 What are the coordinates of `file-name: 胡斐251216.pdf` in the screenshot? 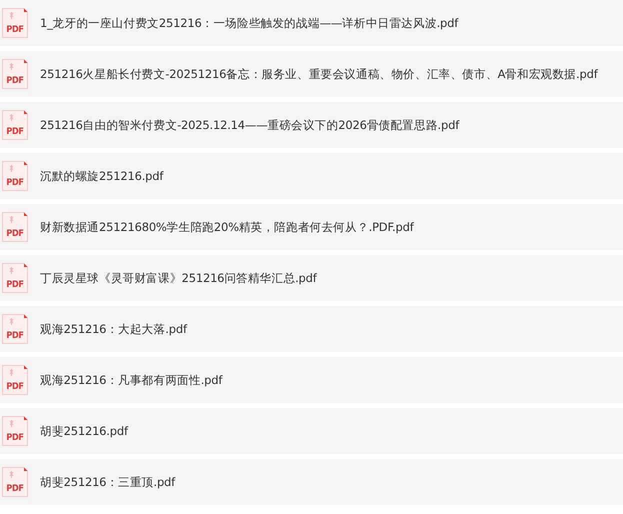 It's located at (84, 431).